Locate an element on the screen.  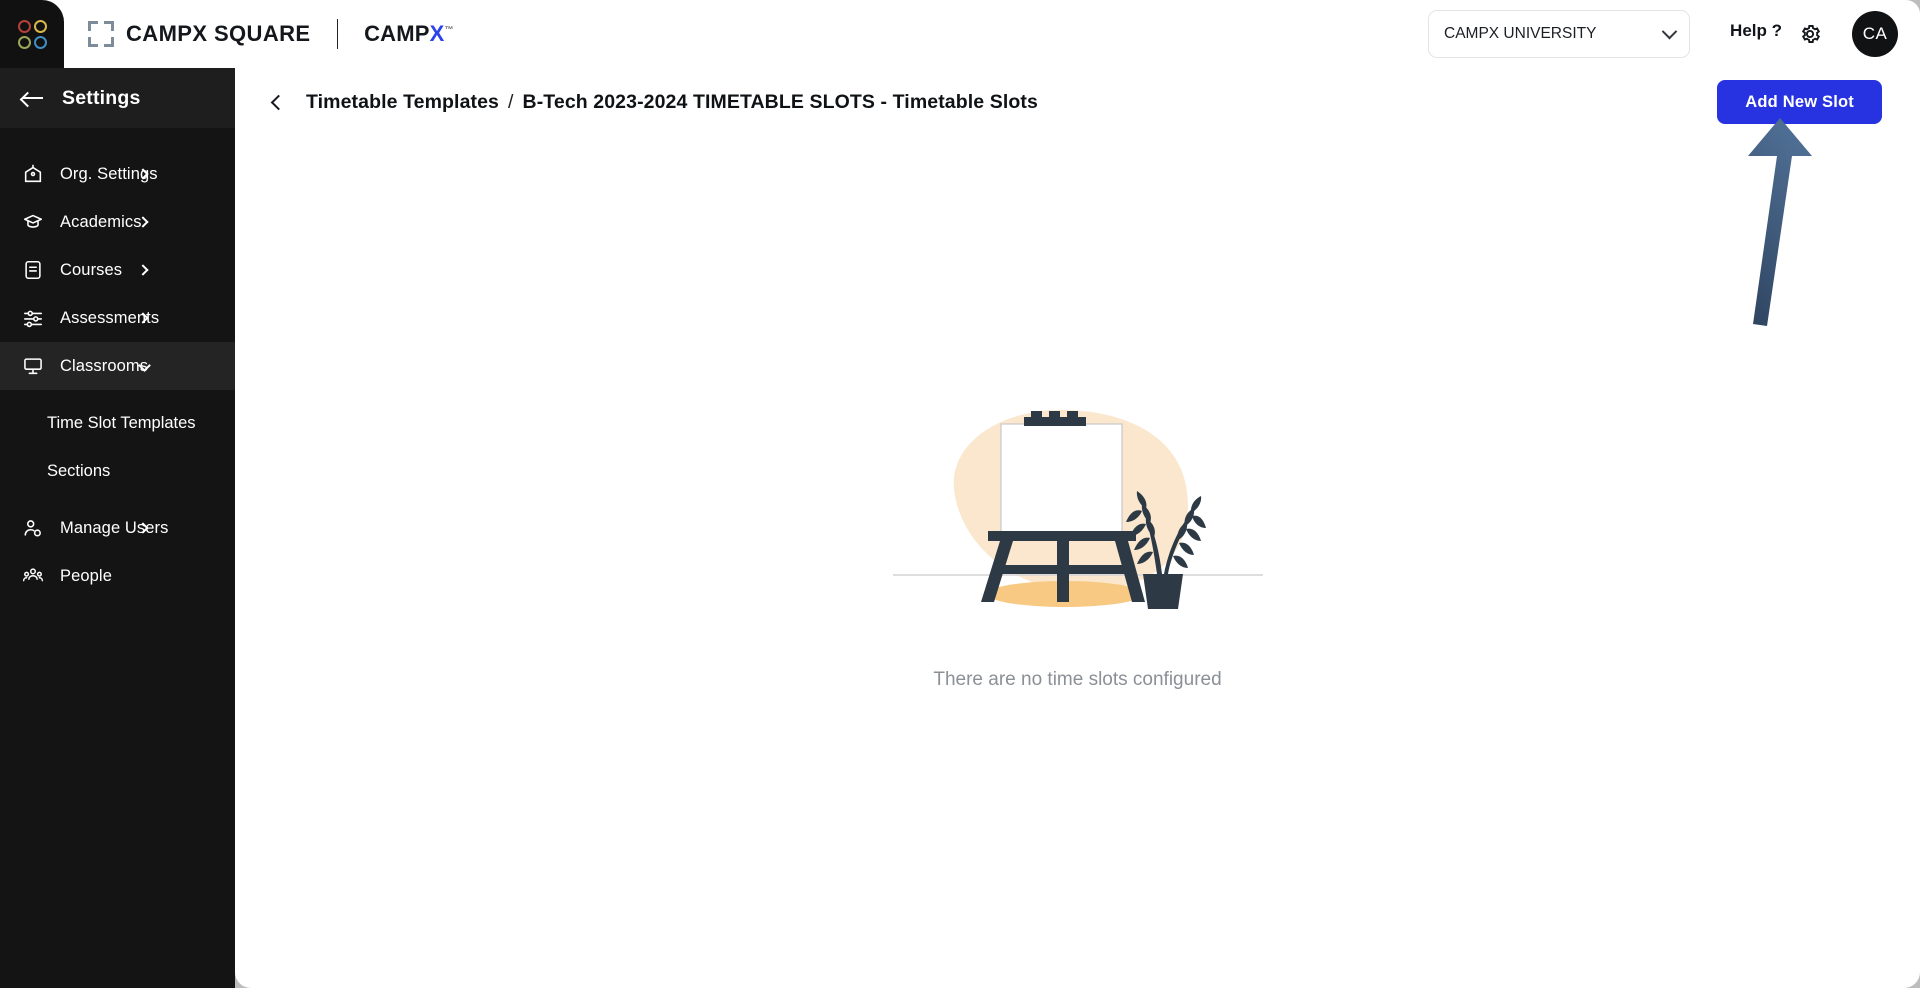
sliders-icon is located at coordinates (33, 318).